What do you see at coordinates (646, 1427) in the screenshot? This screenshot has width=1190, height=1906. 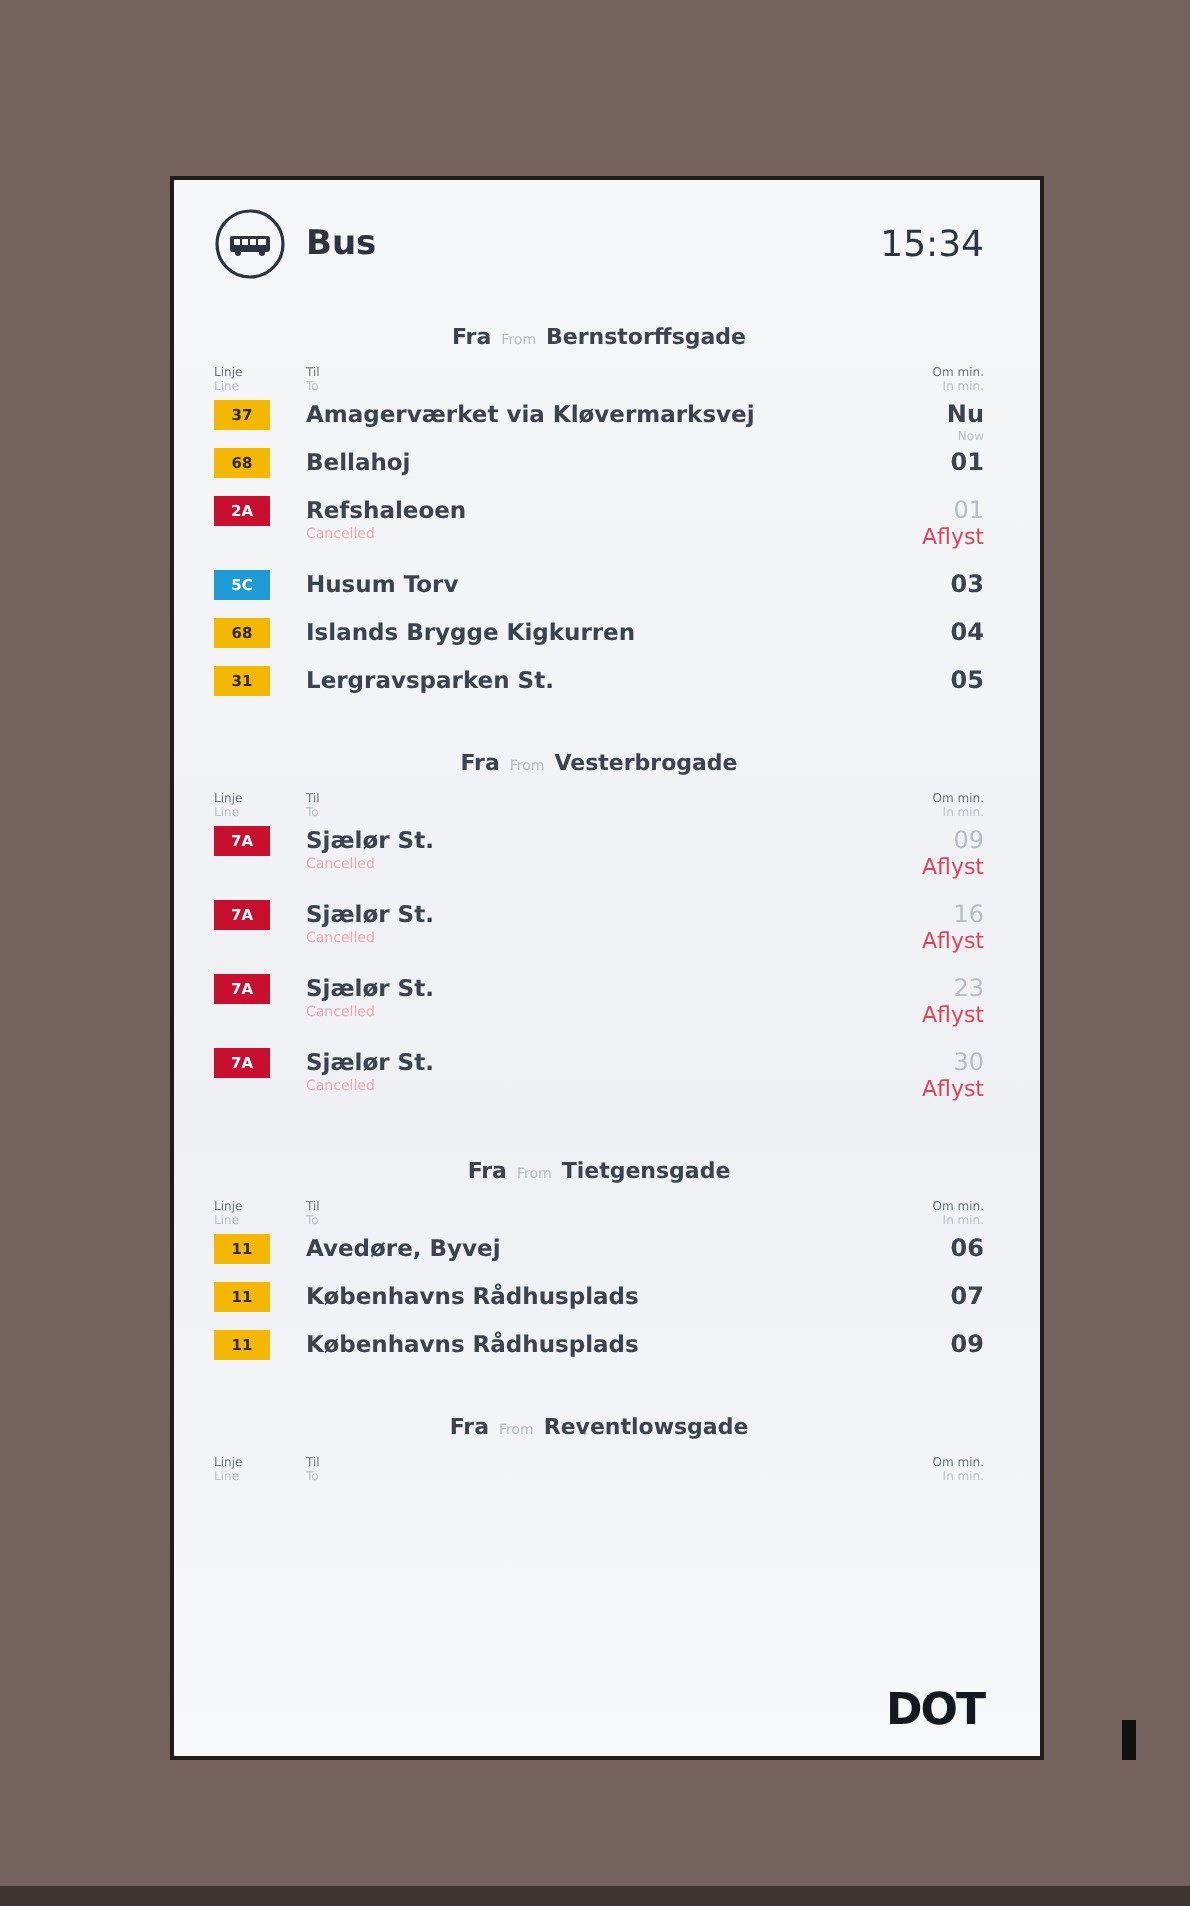 I see `stop-name: Reventlowsgade` at bounding box center [646, 1427].